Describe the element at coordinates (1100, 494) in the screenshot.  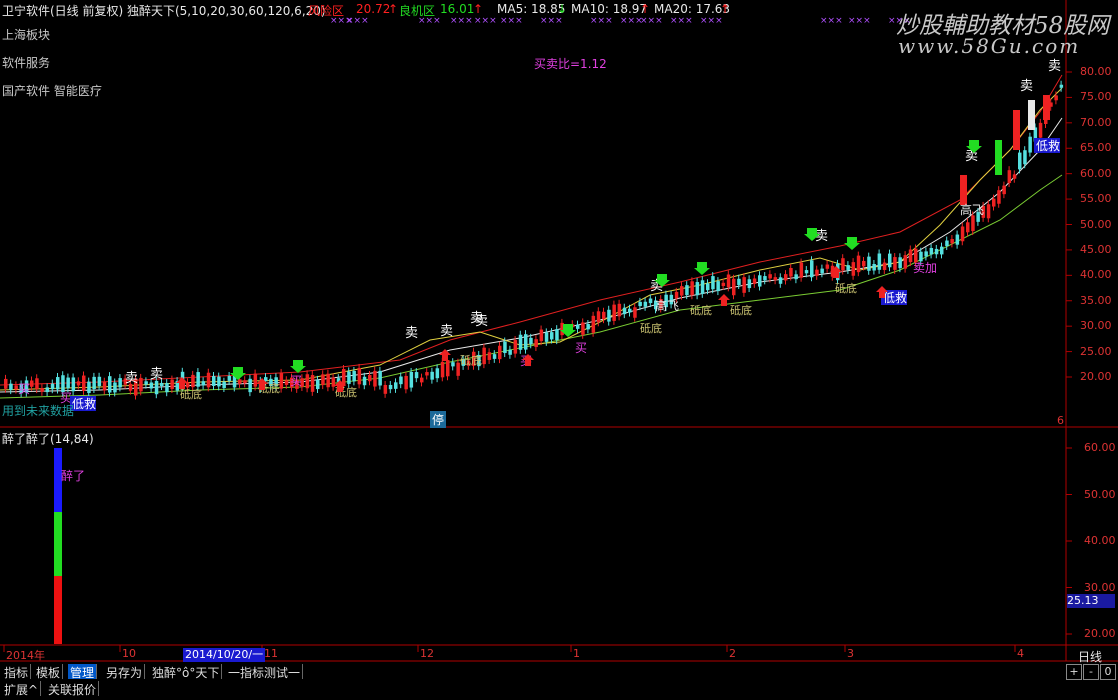
I see `sub-tick-label: 50.00` at that location.